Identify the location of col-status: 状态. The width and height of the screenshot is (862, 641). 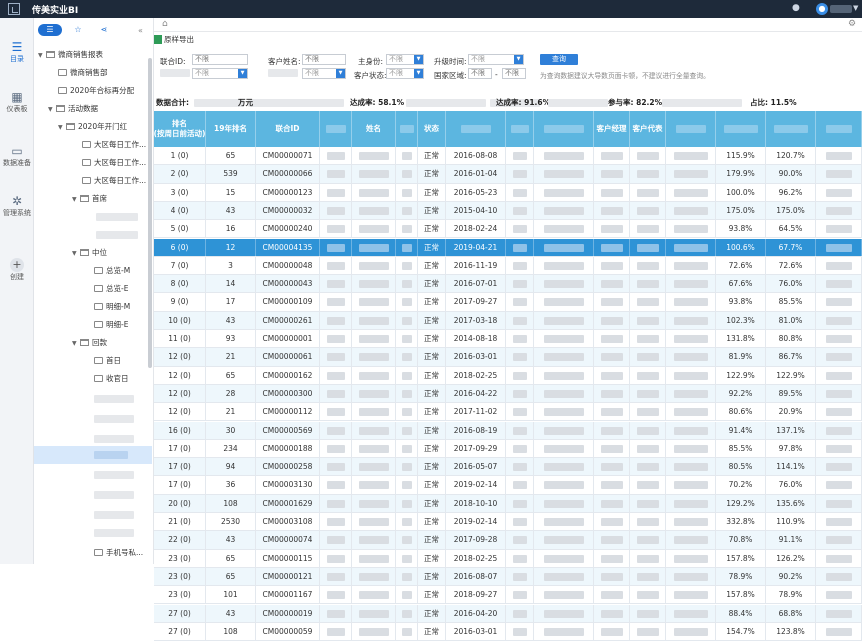
(432, 129).